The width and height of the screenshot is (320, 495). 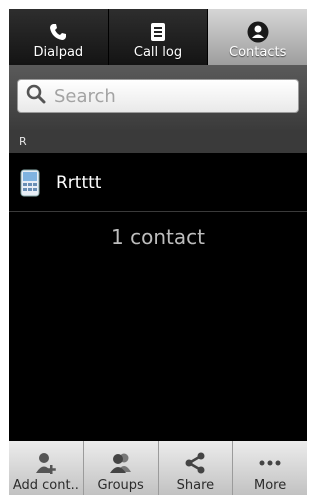 What do you see at coordinates (36, 96) in the screenshot?
I see `search-icon` at bounding box center [36, 96].